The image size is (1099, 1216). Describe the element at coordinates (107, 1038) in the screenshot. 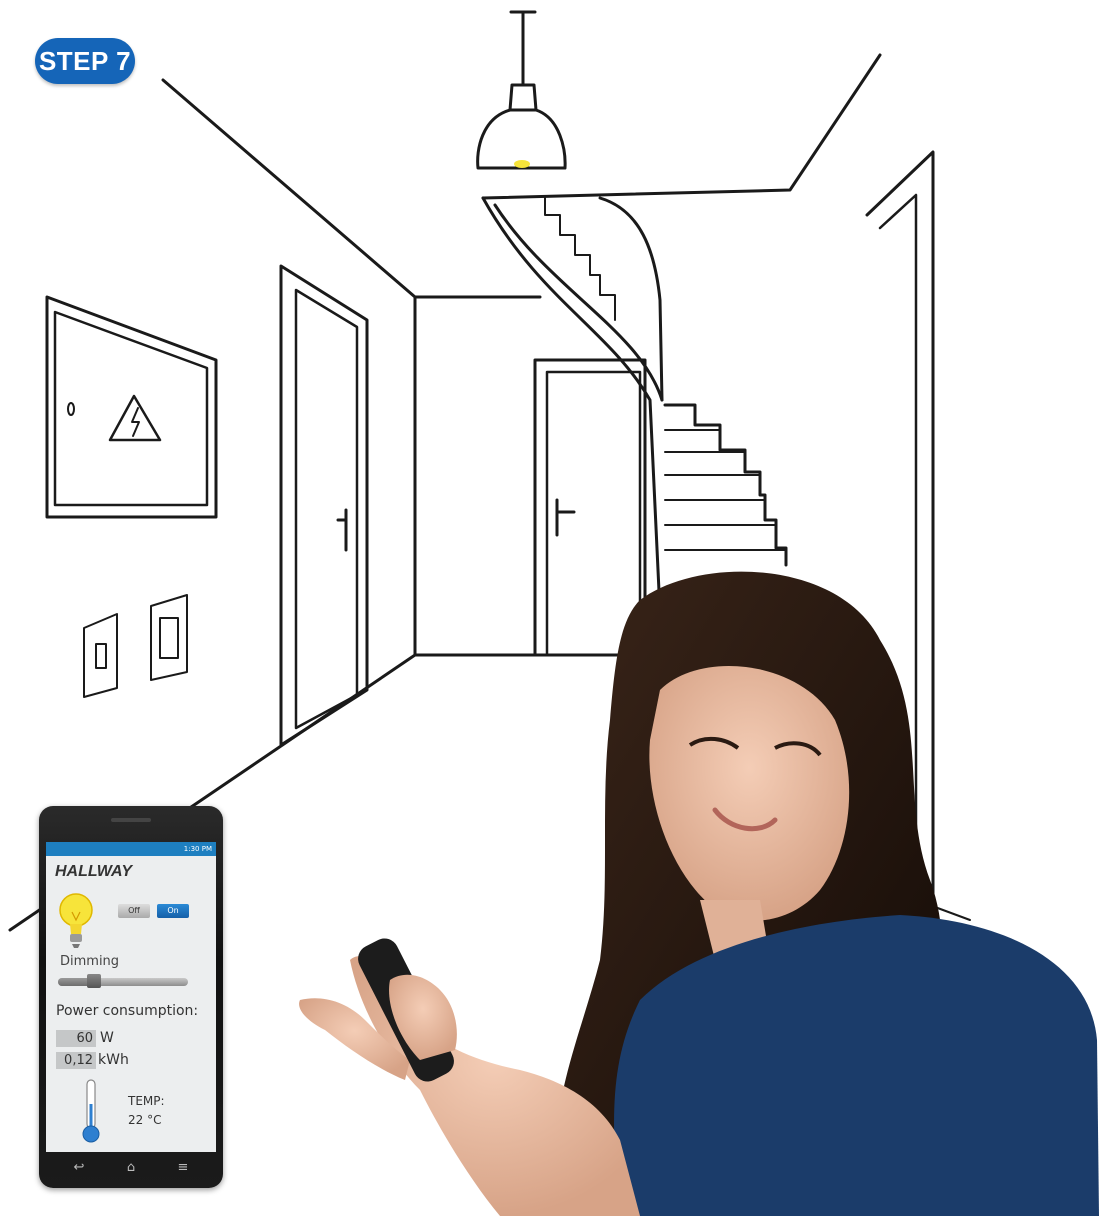

I see `watts-unit: W` at that location.